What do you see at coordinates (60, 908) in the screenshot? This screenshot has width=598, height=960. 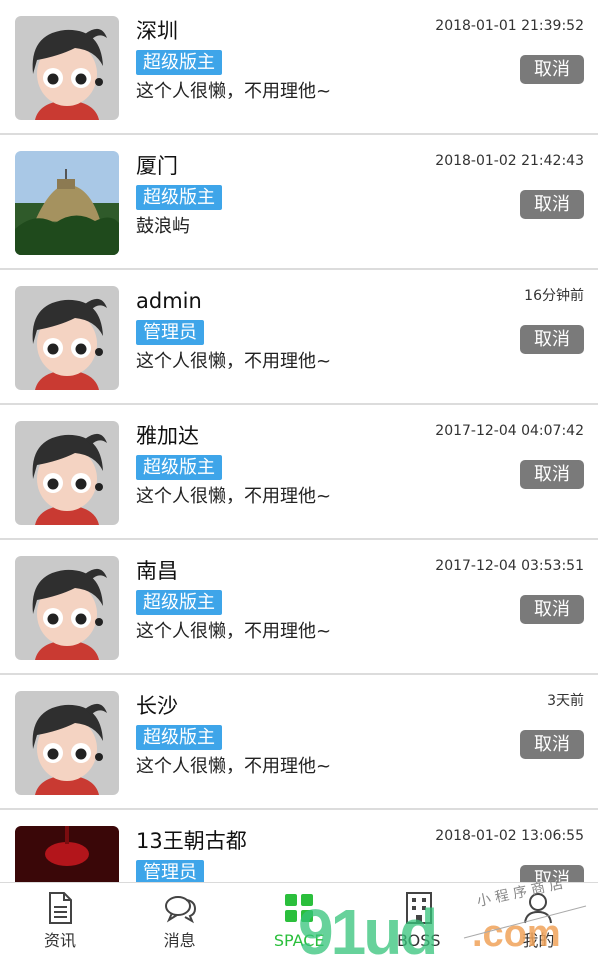 I see `document-icon` at bounding box center [60, 908].